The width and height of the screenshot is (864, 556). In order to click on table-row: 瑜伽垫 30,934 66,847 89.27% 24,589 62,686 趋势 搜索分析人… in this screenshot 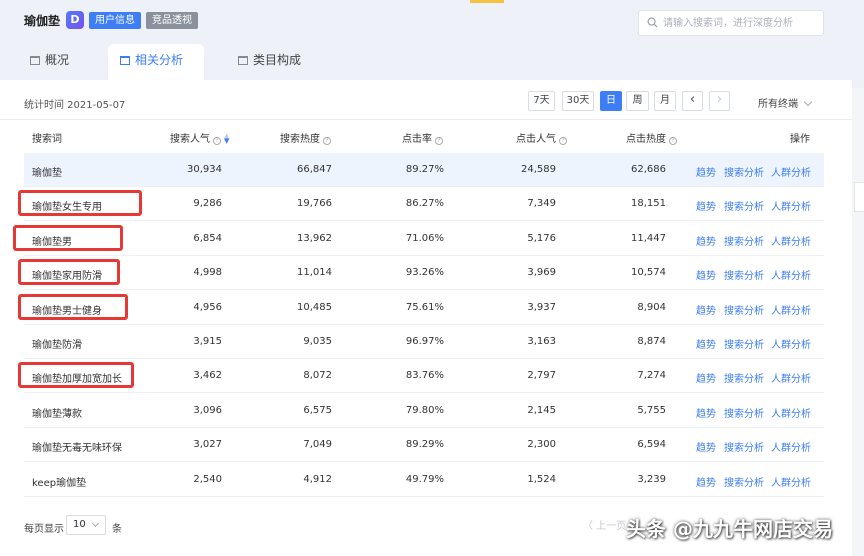, I will do `click(424, 170)`.